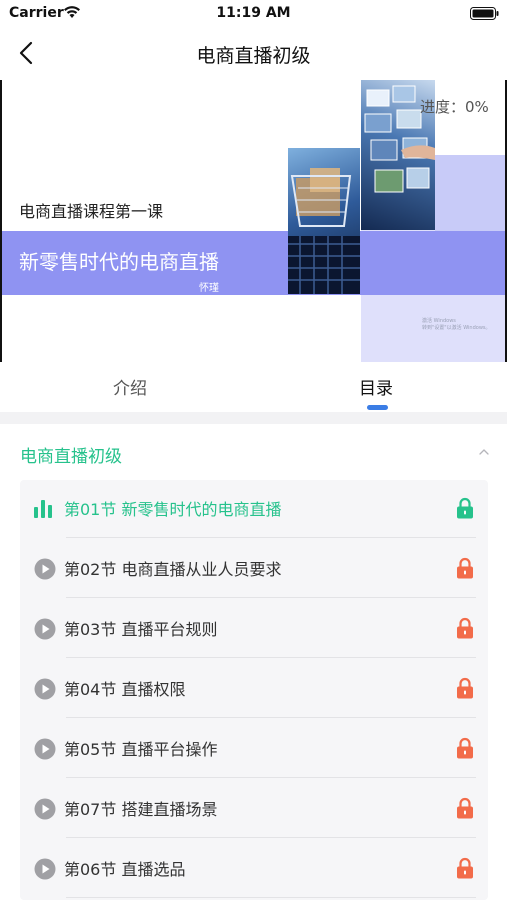 Image resolution: width=507 pixels, height=900 pixels. What do you see at coordinates (43, 509) in the screenshot?
I see `playing-bars-icon` at bounding box center [43, 509].